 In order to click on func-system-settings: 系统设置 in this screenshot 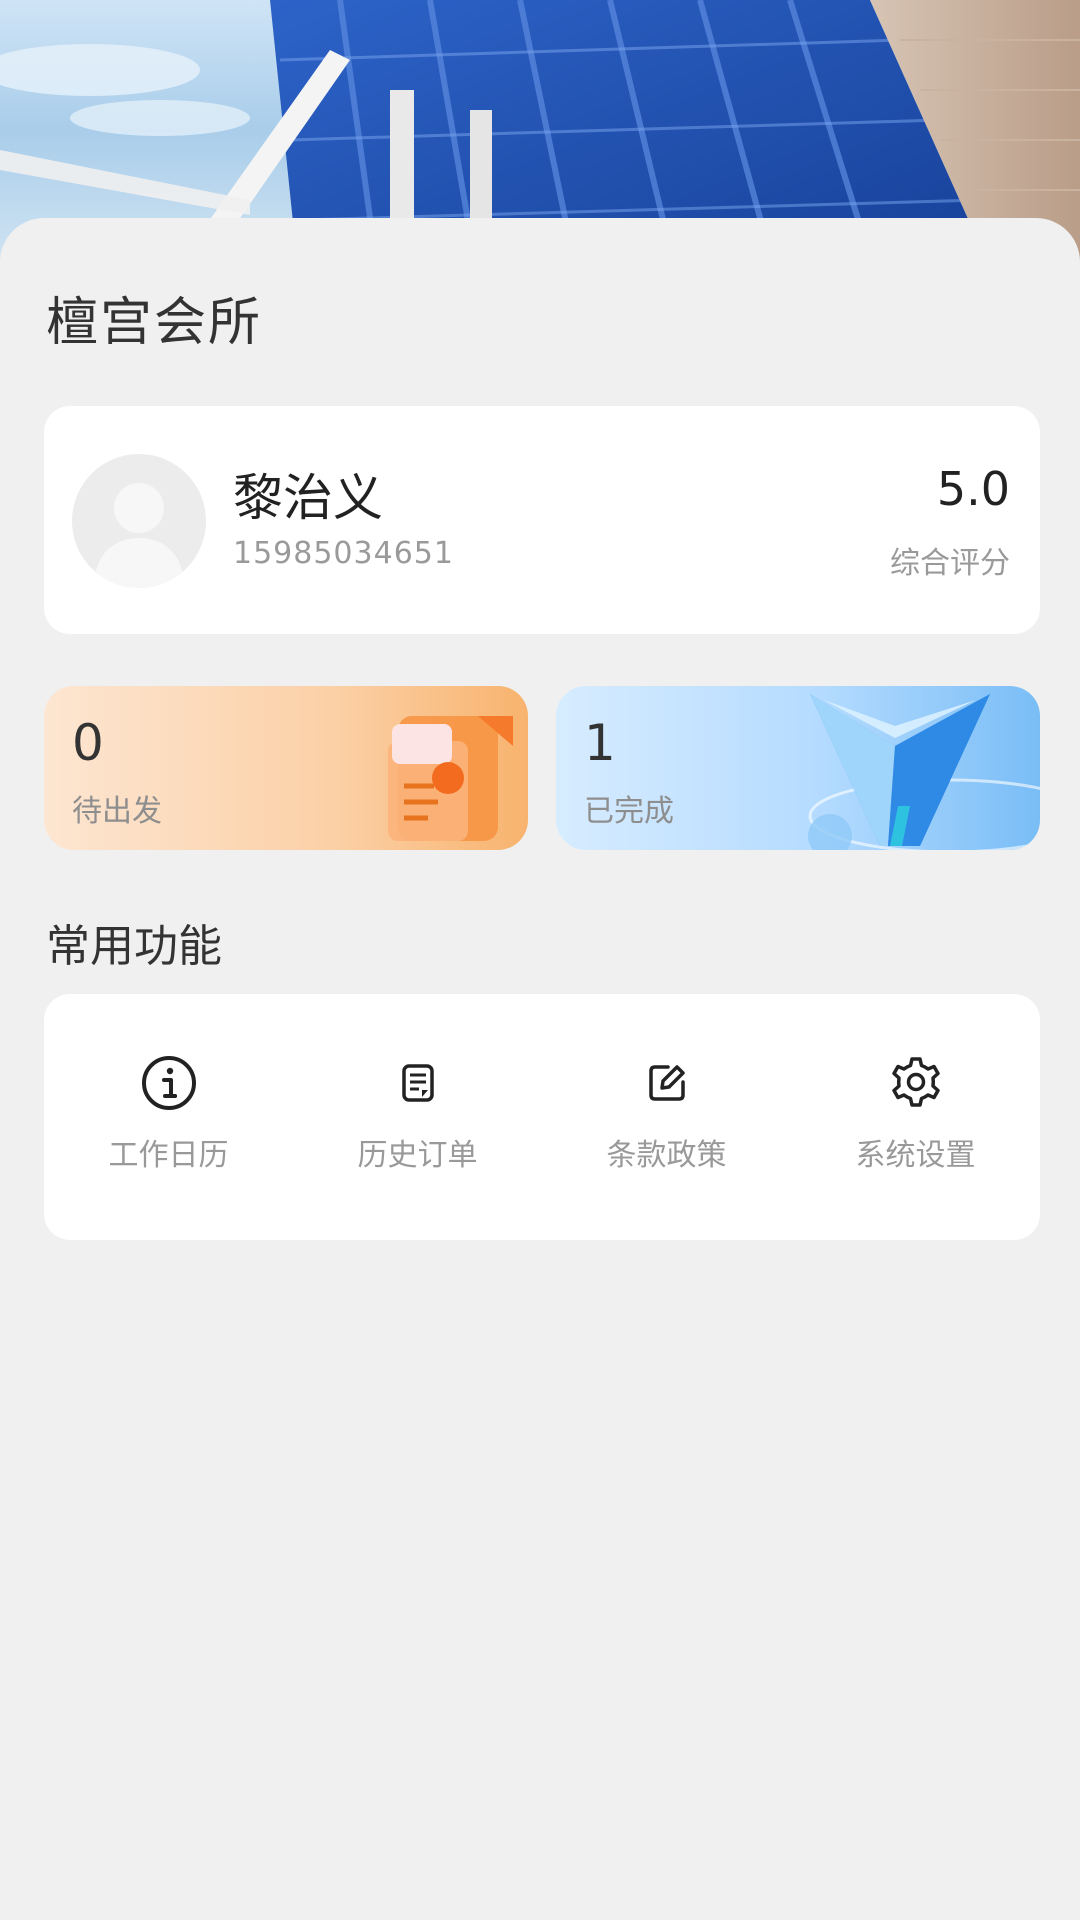, I will do `click(915, 1117)`.